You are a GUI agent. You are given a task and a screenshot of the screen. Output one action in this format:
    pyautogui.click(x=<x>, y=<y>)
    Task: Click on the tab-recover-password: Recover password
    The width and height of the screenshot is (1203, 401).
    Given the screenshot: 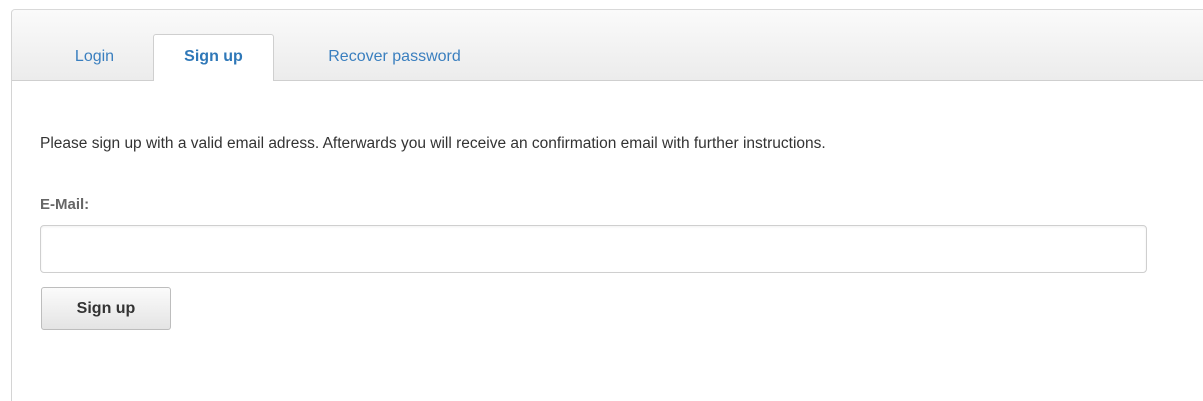 What is the action you would take?
    pyautogui.click(x=394, y=57)
    